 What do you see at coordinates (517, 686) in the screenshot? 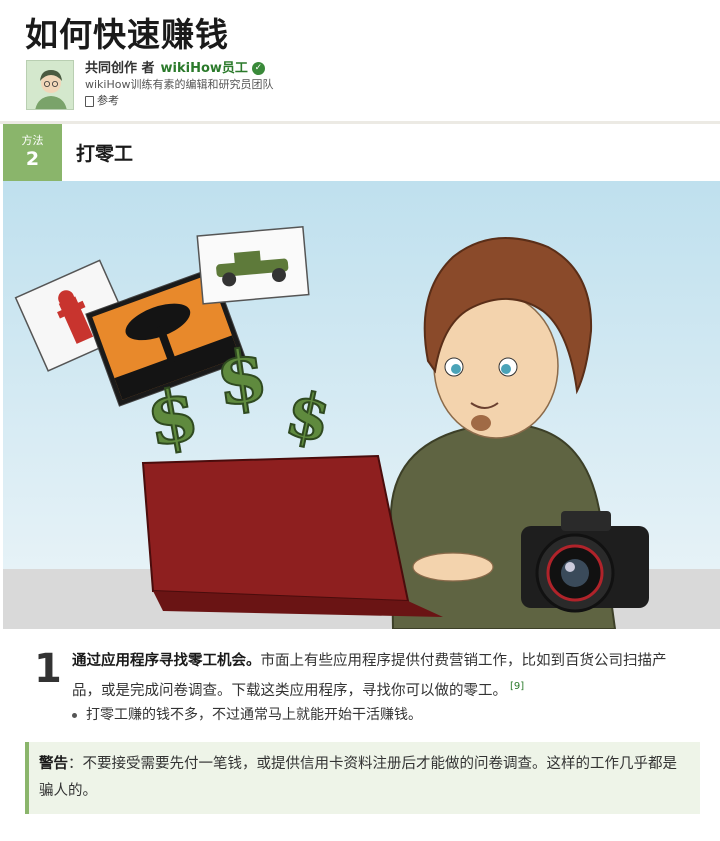
I see `reference-link: [9]` at bounding box center [517, 686].